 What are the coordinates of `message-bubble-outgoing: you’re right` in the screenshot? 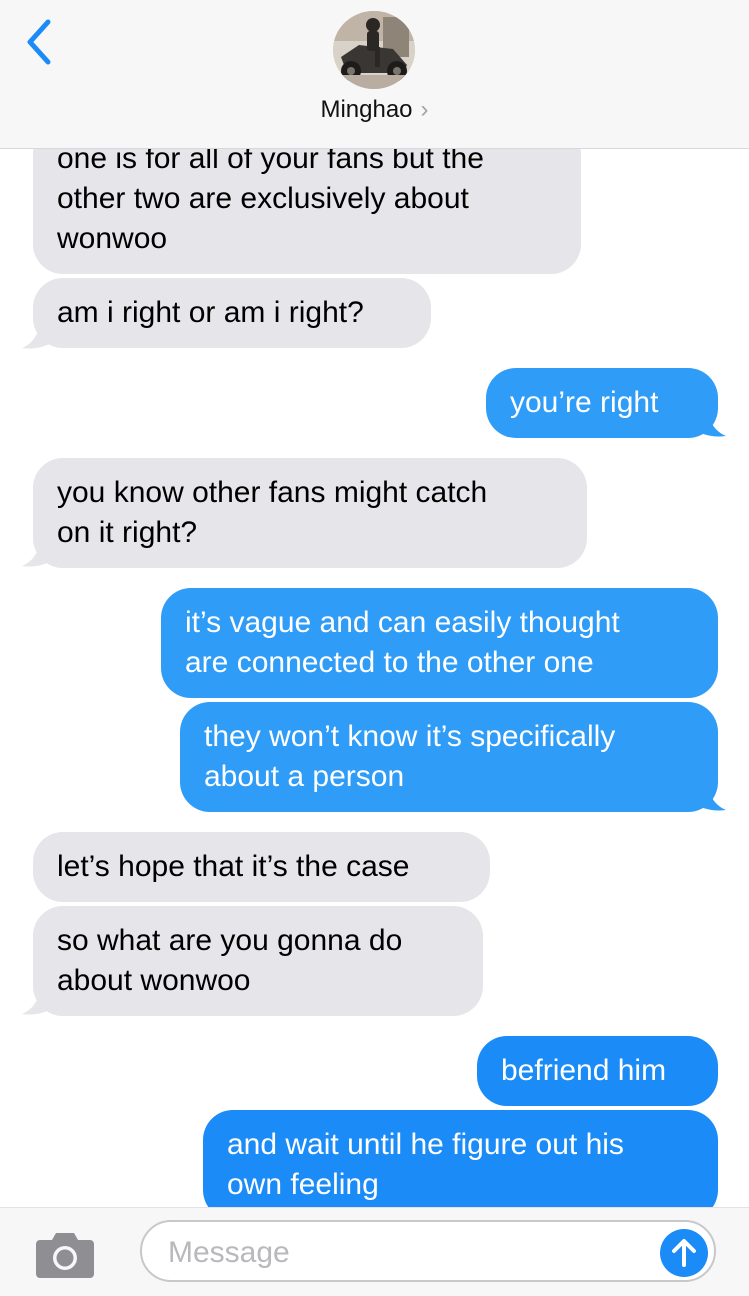 It's located at (602, 403).